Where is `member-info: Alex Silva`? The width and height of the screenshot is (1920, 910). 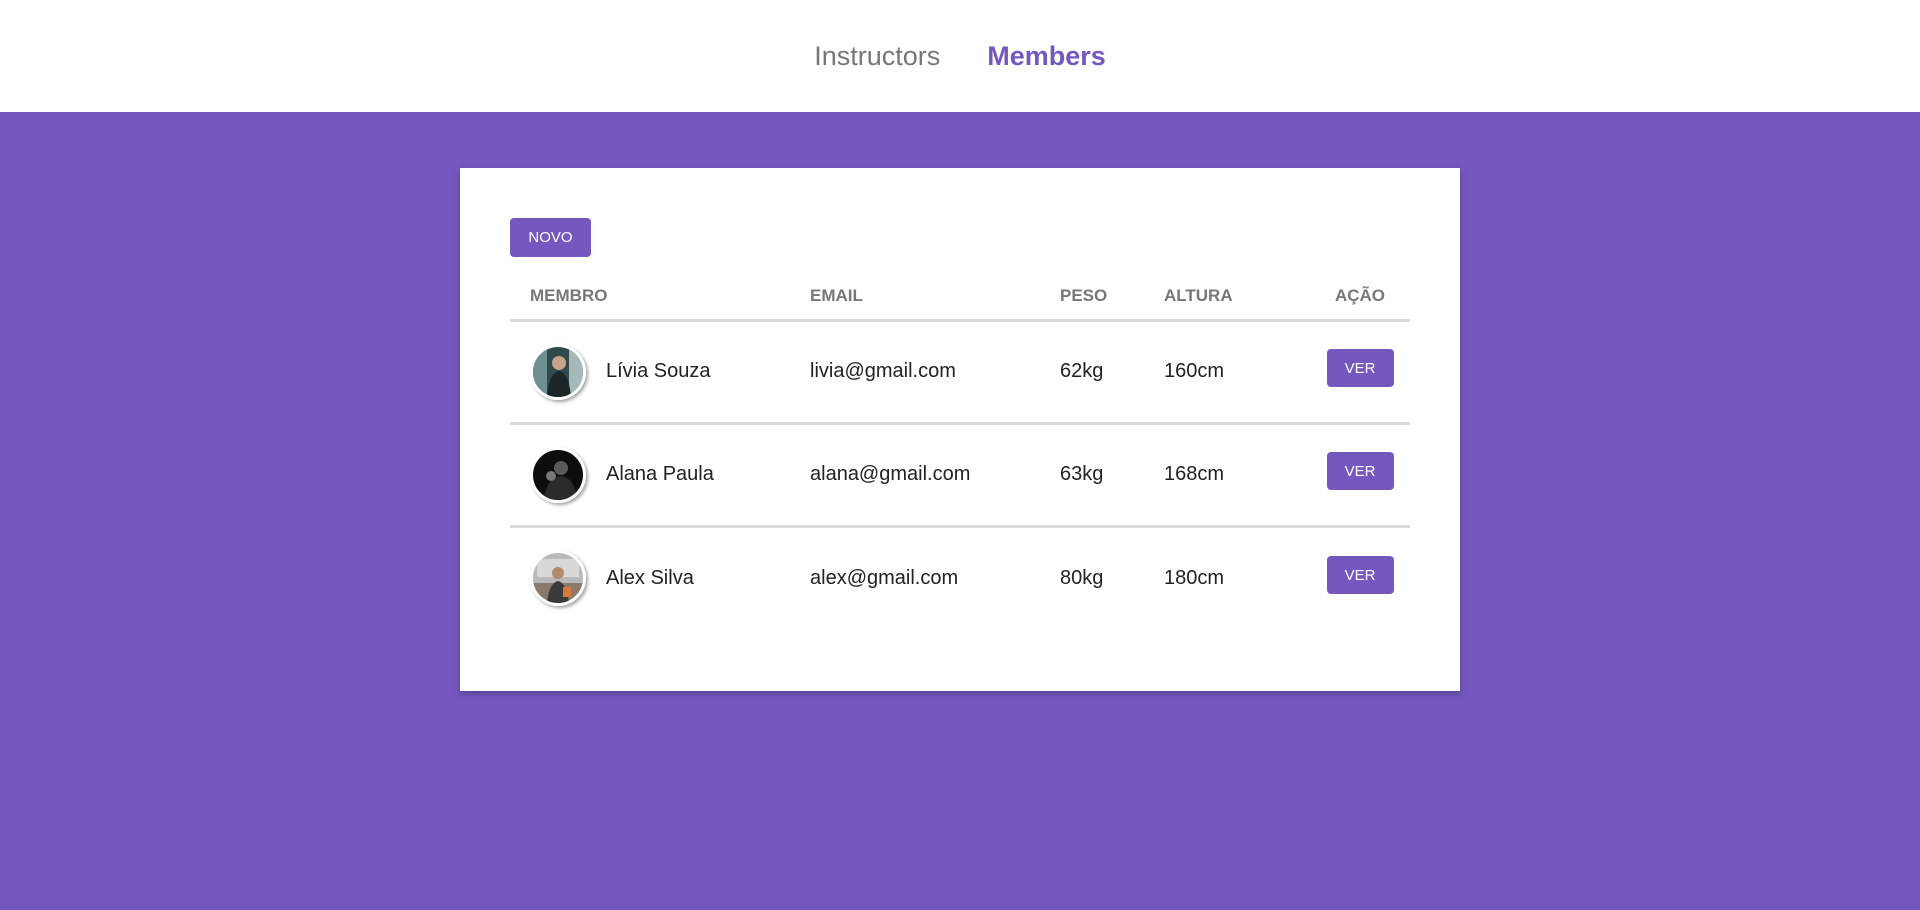
member-info: Alex Silva is located at coordinates (670, 578).